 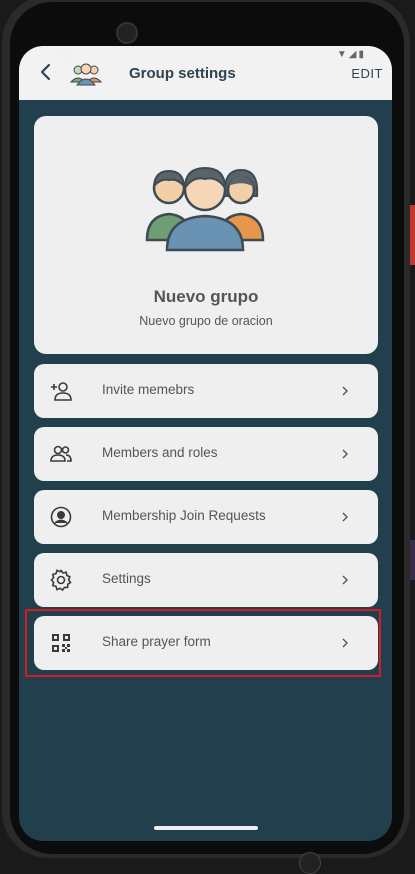 I want to click on group-name: Nuevo grupo, so click(x=206, y=296).